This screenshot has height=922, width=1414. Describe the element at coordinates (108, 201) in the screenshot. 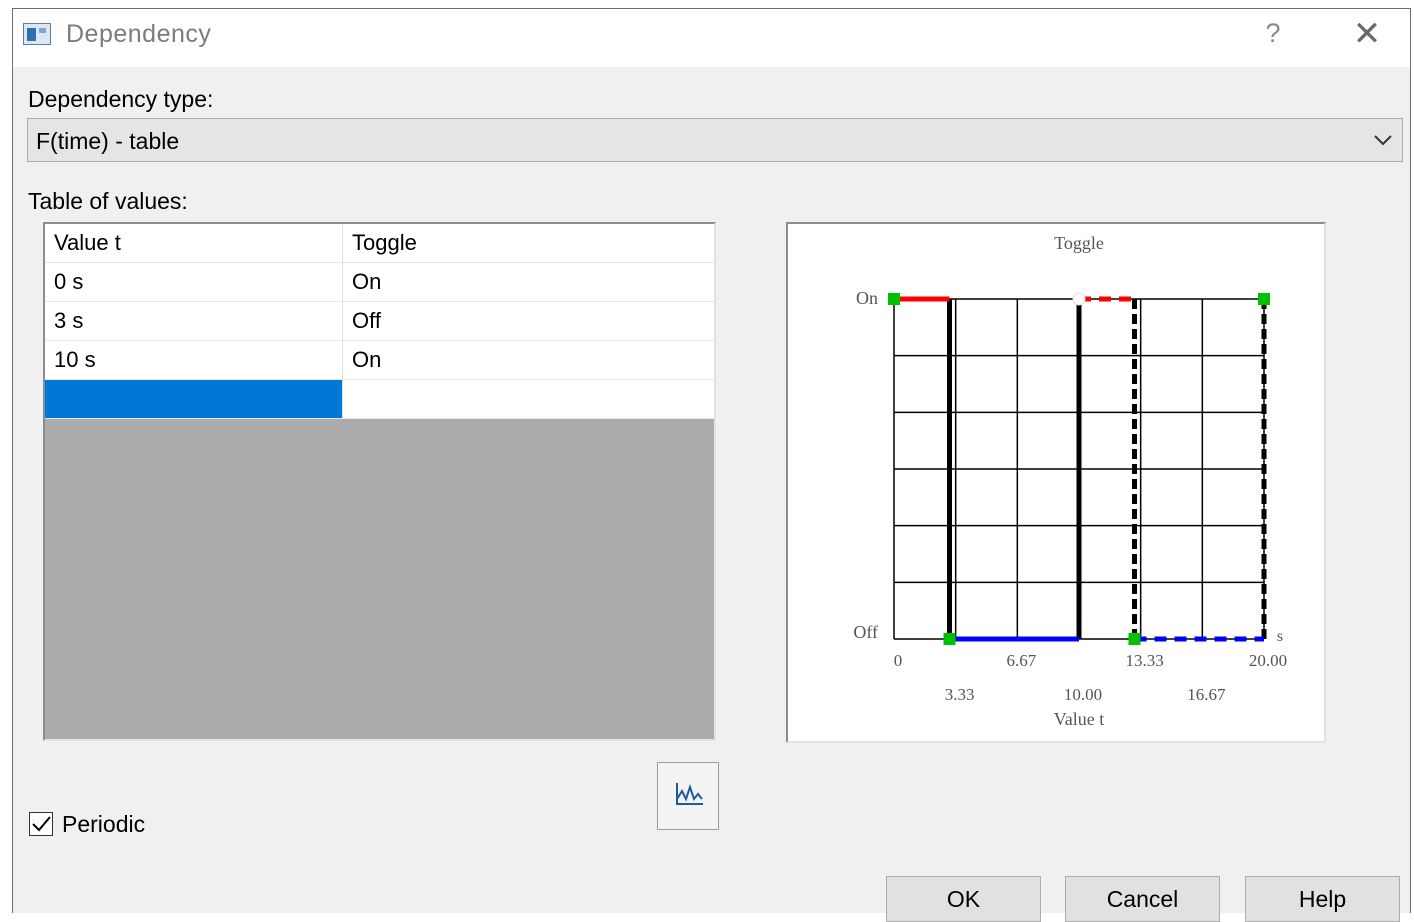

I see `table-of-values-label: Table of values:` at that location.